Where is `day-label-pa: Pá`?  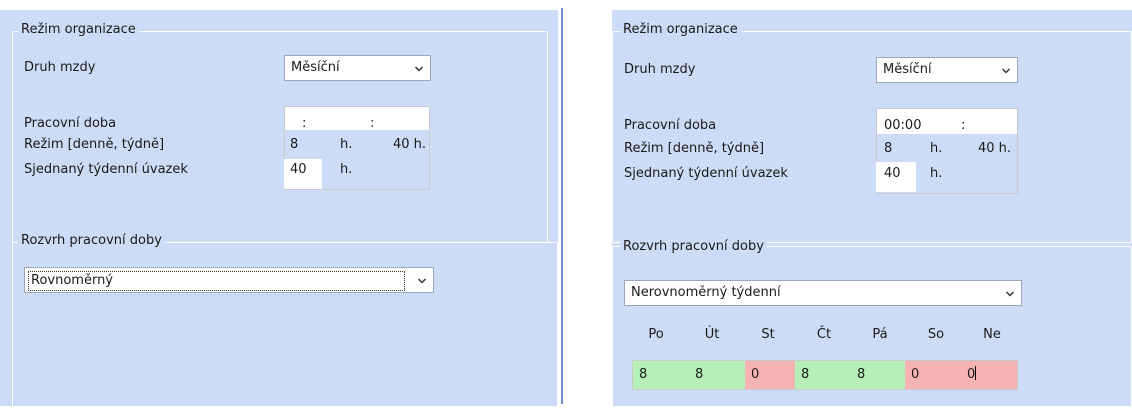
day-label-pa: Pá is located at coordinates (880, 334).